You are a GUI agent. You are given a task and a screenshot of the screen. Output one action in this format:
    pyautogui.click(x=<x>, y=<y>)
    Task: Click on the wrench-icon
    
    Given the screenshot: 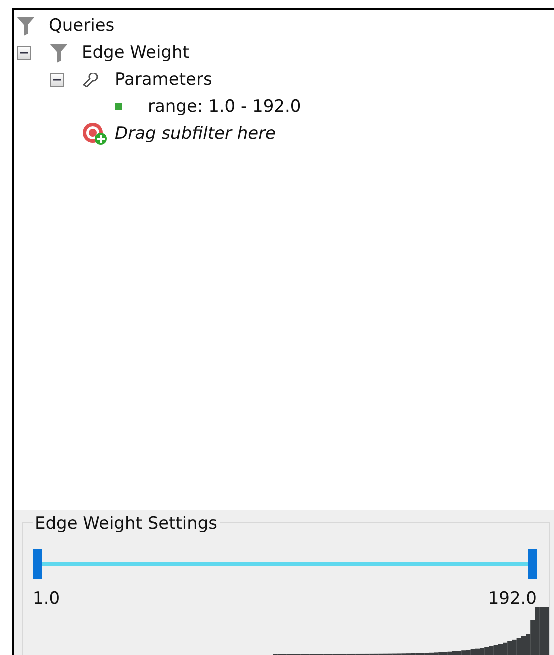 What is the action you would take?
    pyautogui.click(x=90, y=79)
    